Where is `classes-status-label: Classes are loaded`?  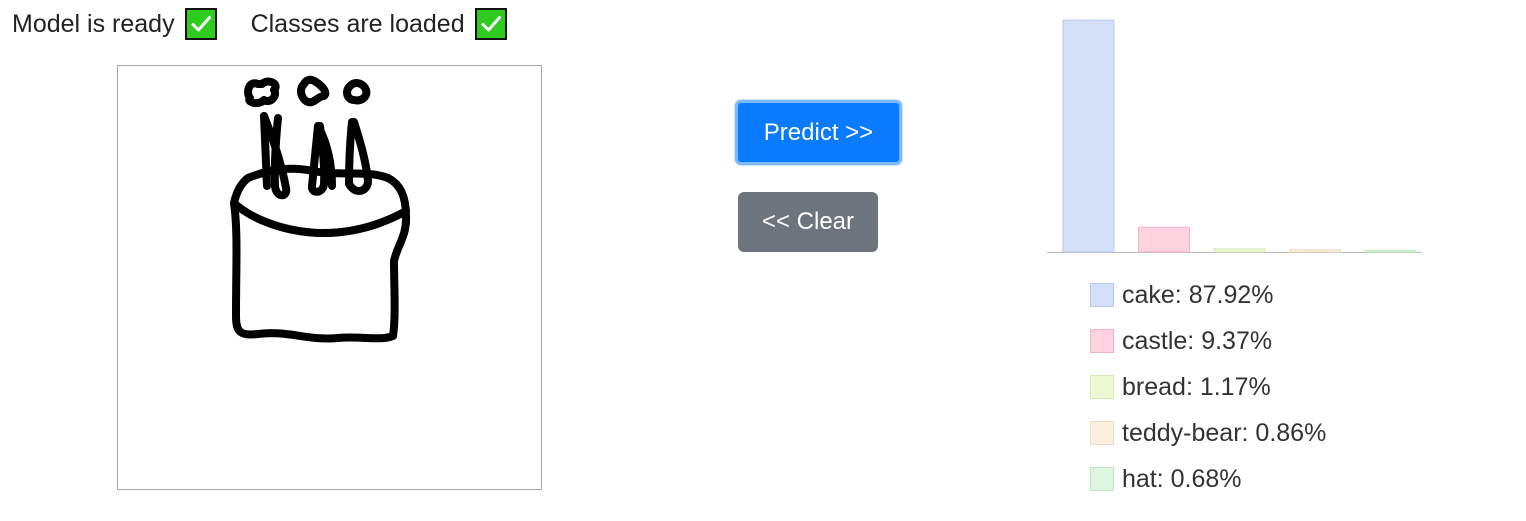
classes-status-label: Classes are loaded is located at coordinates (357, 23).